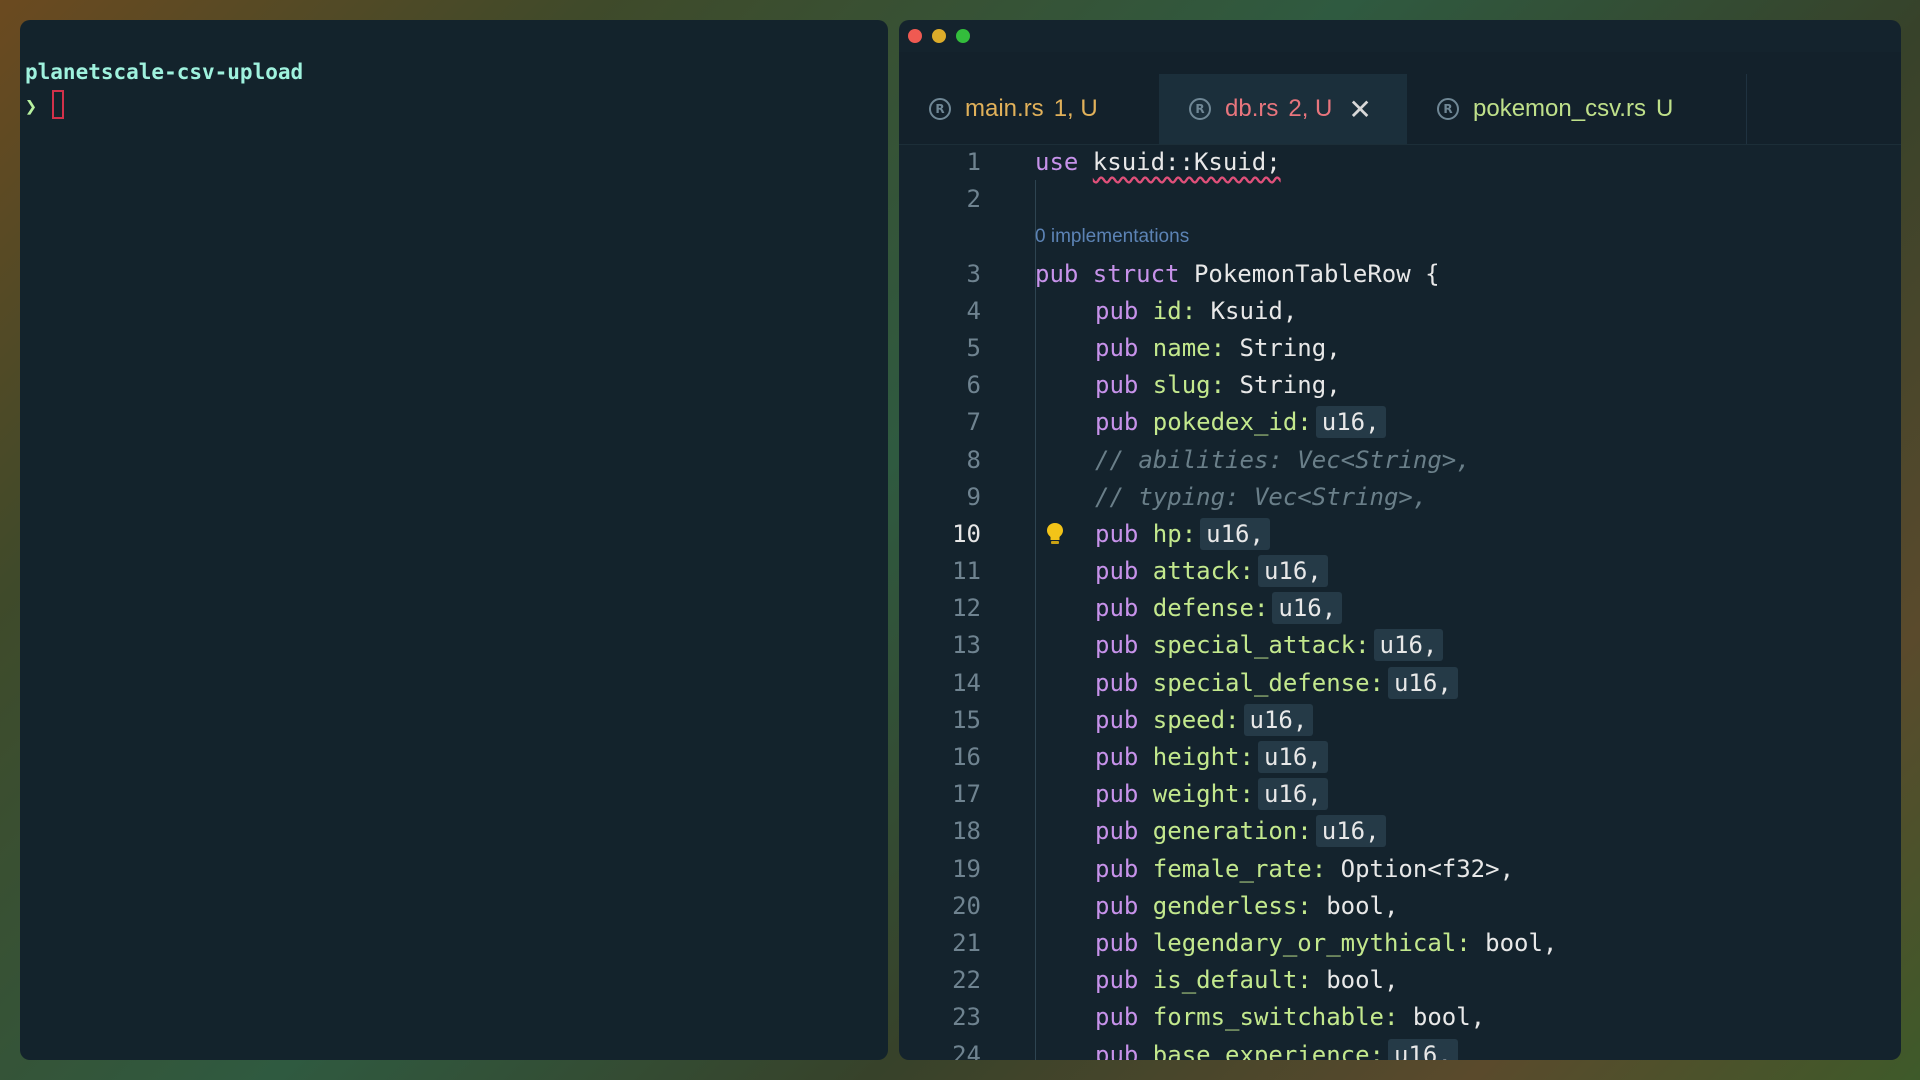  What do you see at coordinates (973, 199) in the screenshot?
I see `line-number: 2` at bounding box center [973, 199].